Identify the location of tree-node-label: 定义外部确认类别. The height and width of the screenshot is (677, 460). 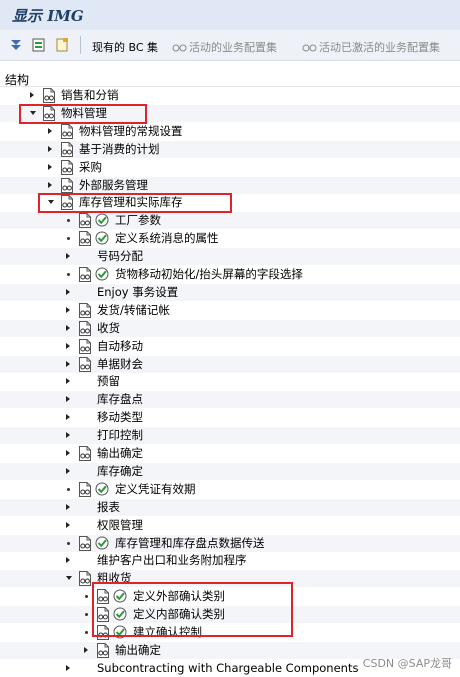
(179, 596).